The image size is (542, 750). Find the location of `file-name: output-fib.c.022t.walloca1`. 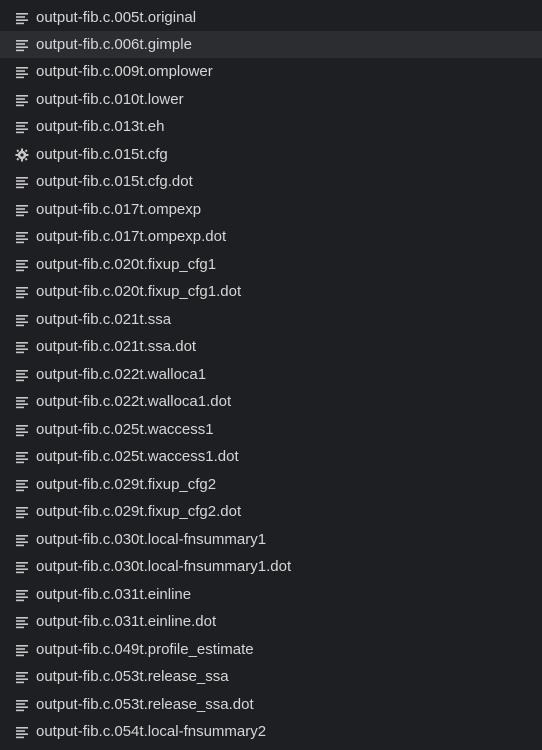

file-name: output-fib.c.022t.walloca1 is located at coordinates (121, 374).